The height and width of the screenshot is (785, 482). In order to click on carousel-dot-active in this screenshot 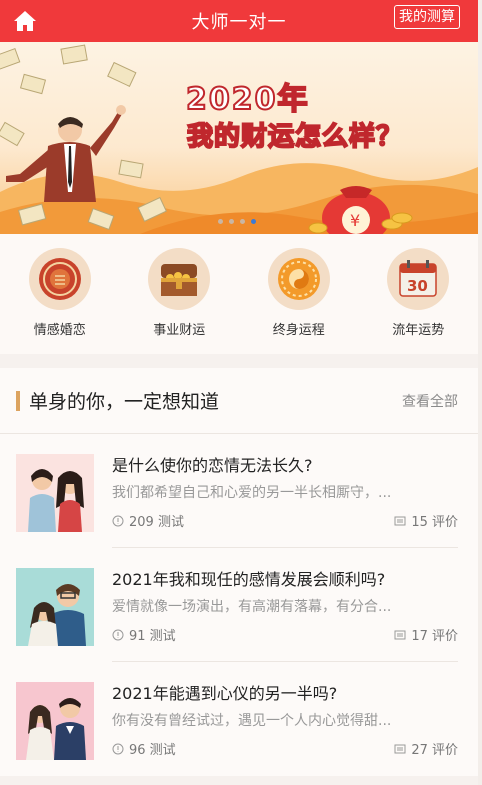, I will do `click(253, 221)`.